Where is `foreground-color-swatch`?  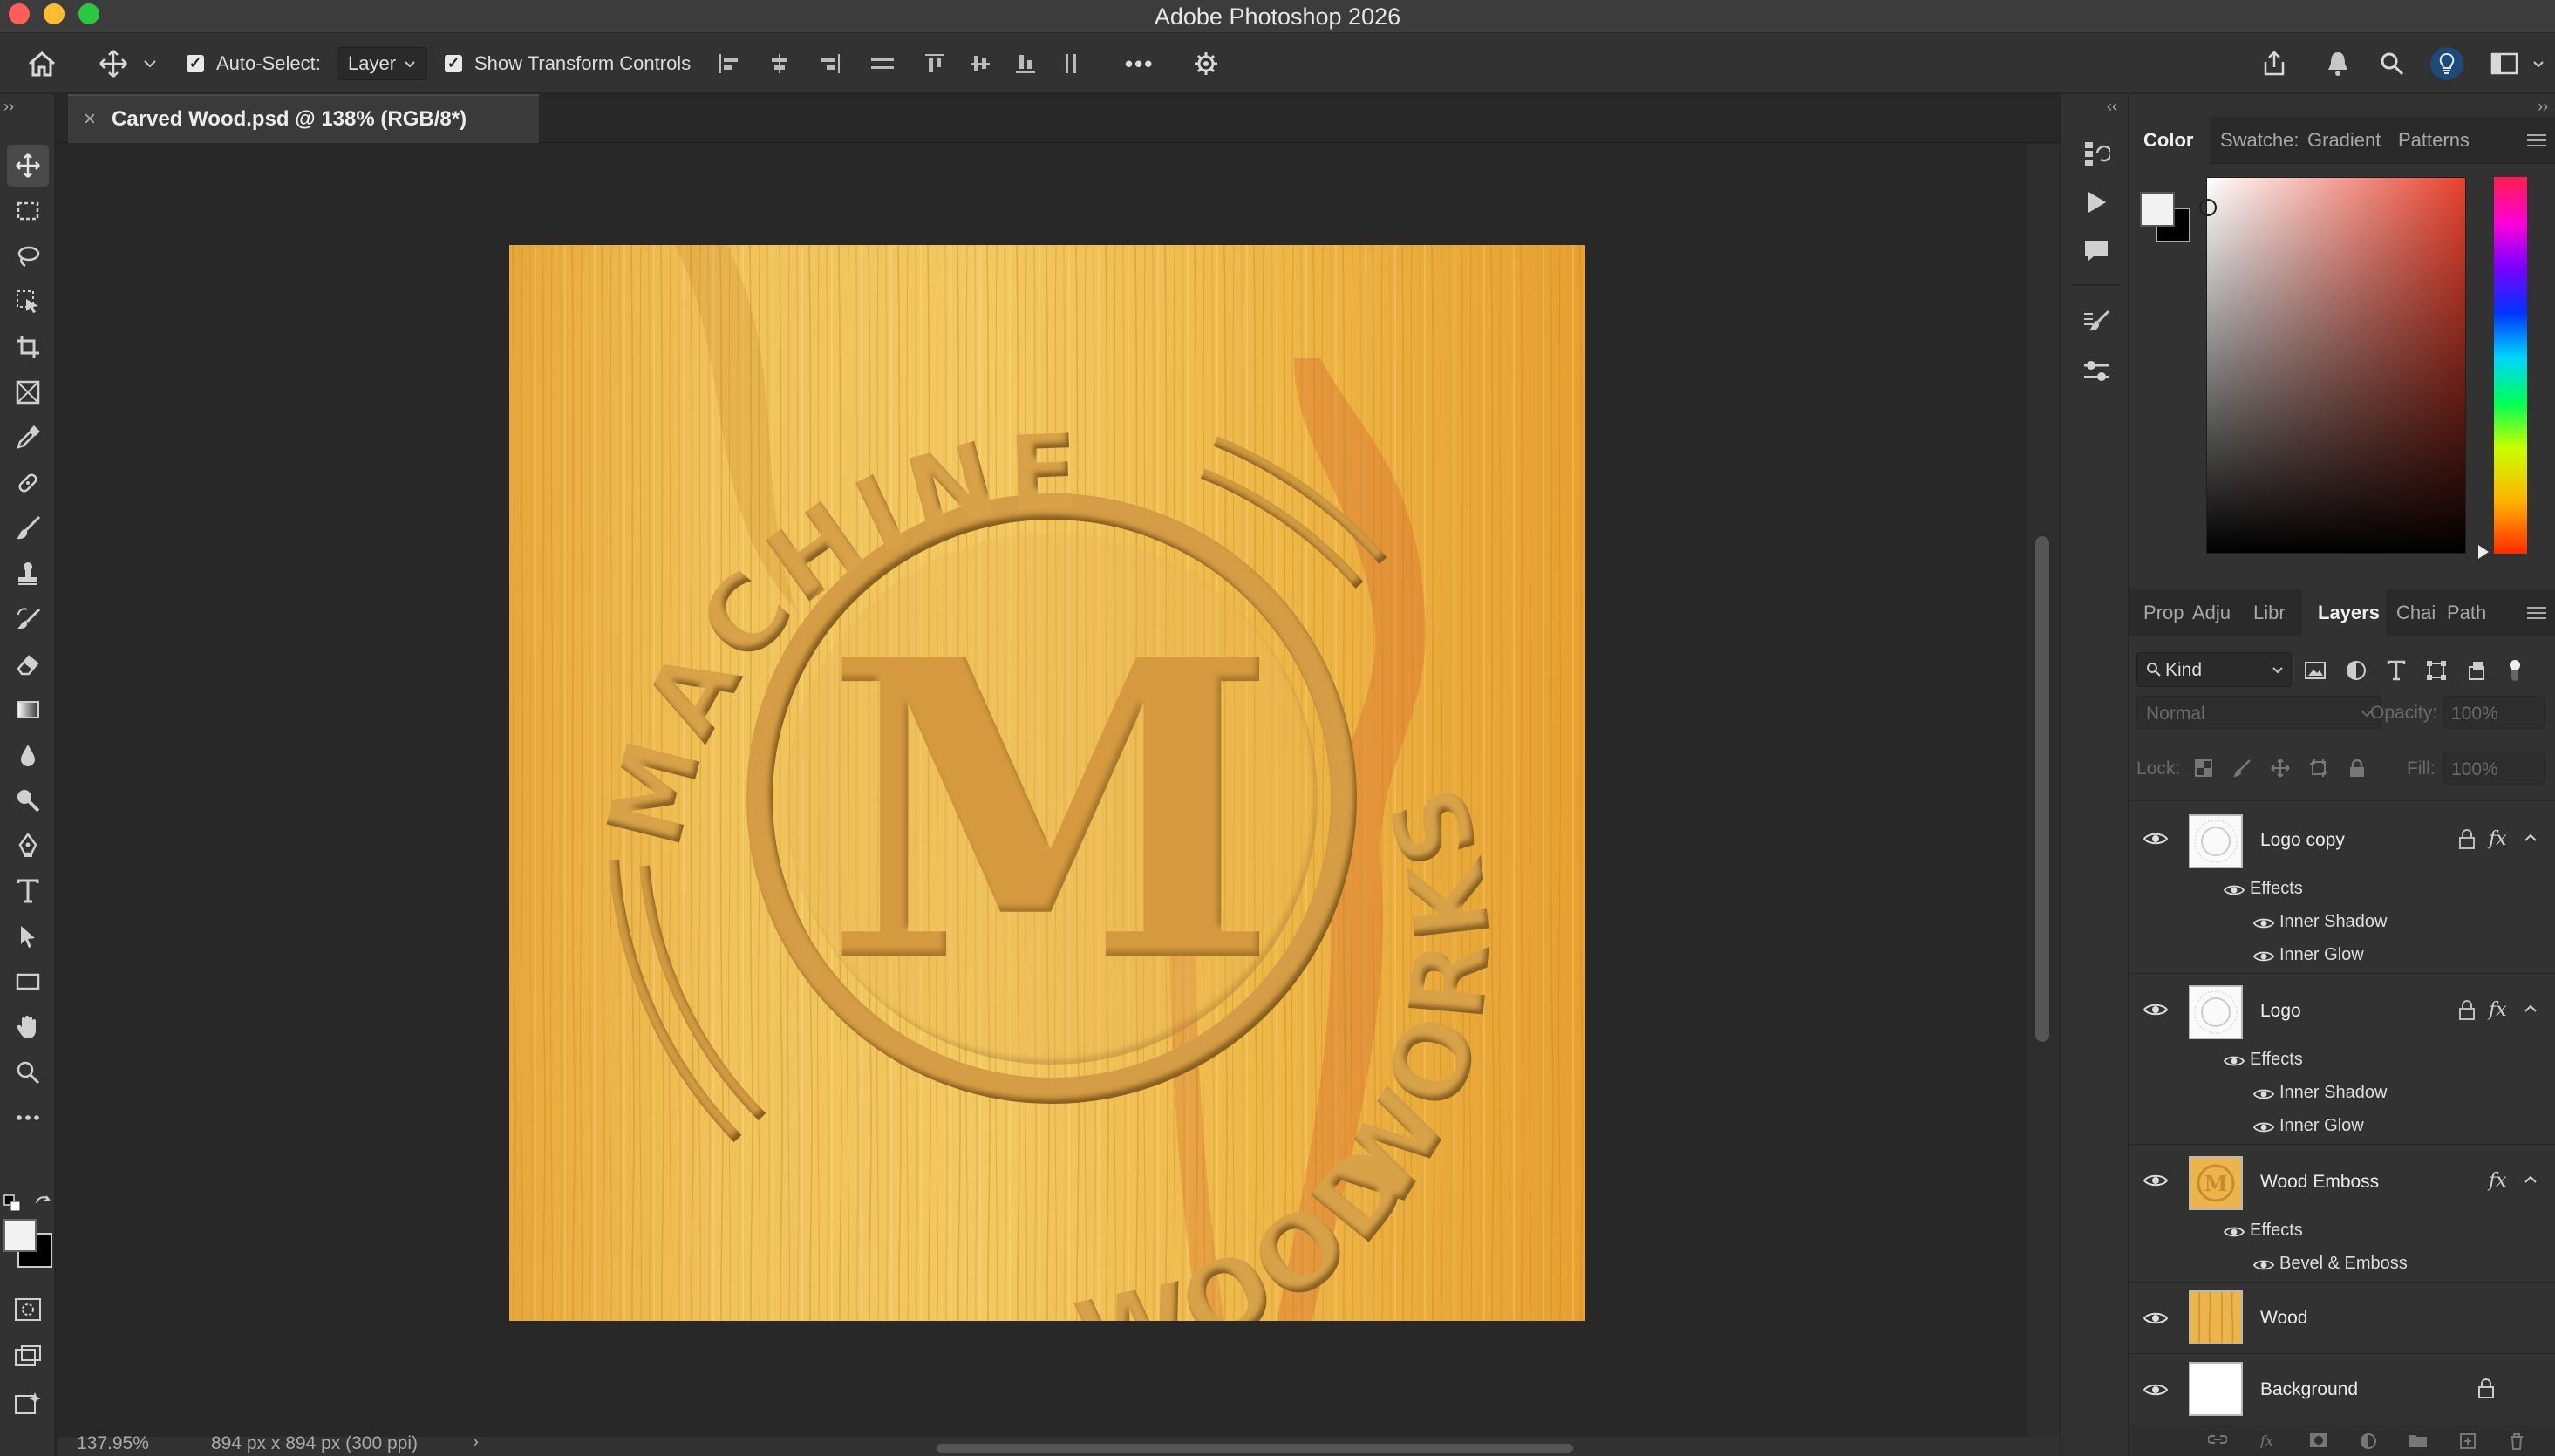
foreground-color-swatch is located at coordinates (20, 1235).